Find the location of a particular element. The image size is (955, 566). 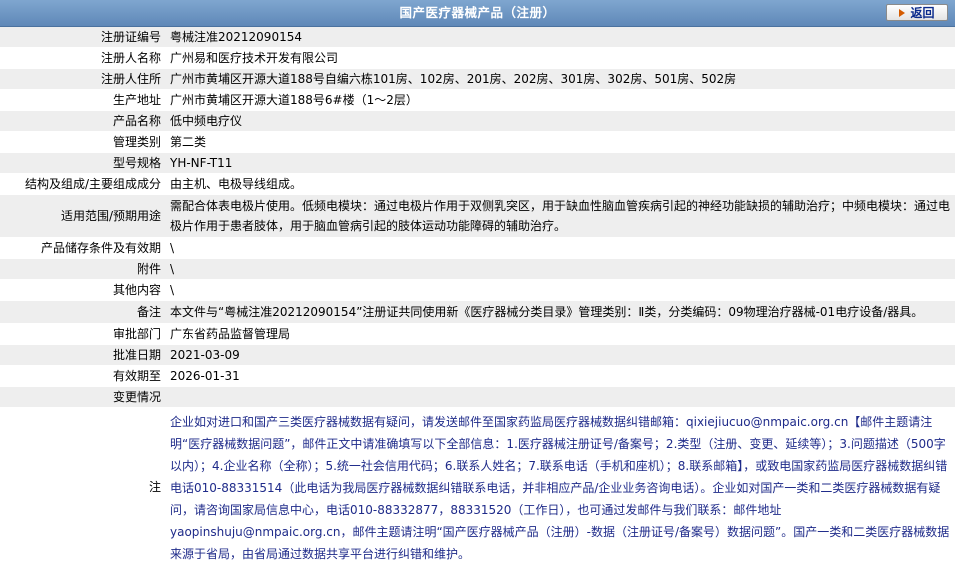

field-label-attachment: 附件 is located at coordinates (83, 269).